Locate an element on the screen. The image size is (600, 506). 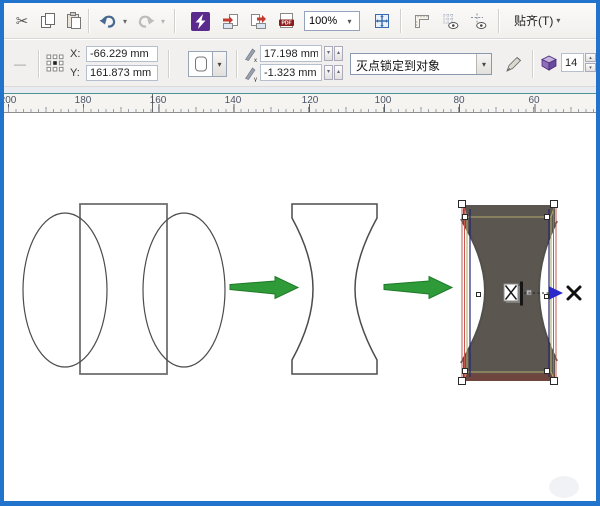
source-rectangle is located at coordinates (123, 289).